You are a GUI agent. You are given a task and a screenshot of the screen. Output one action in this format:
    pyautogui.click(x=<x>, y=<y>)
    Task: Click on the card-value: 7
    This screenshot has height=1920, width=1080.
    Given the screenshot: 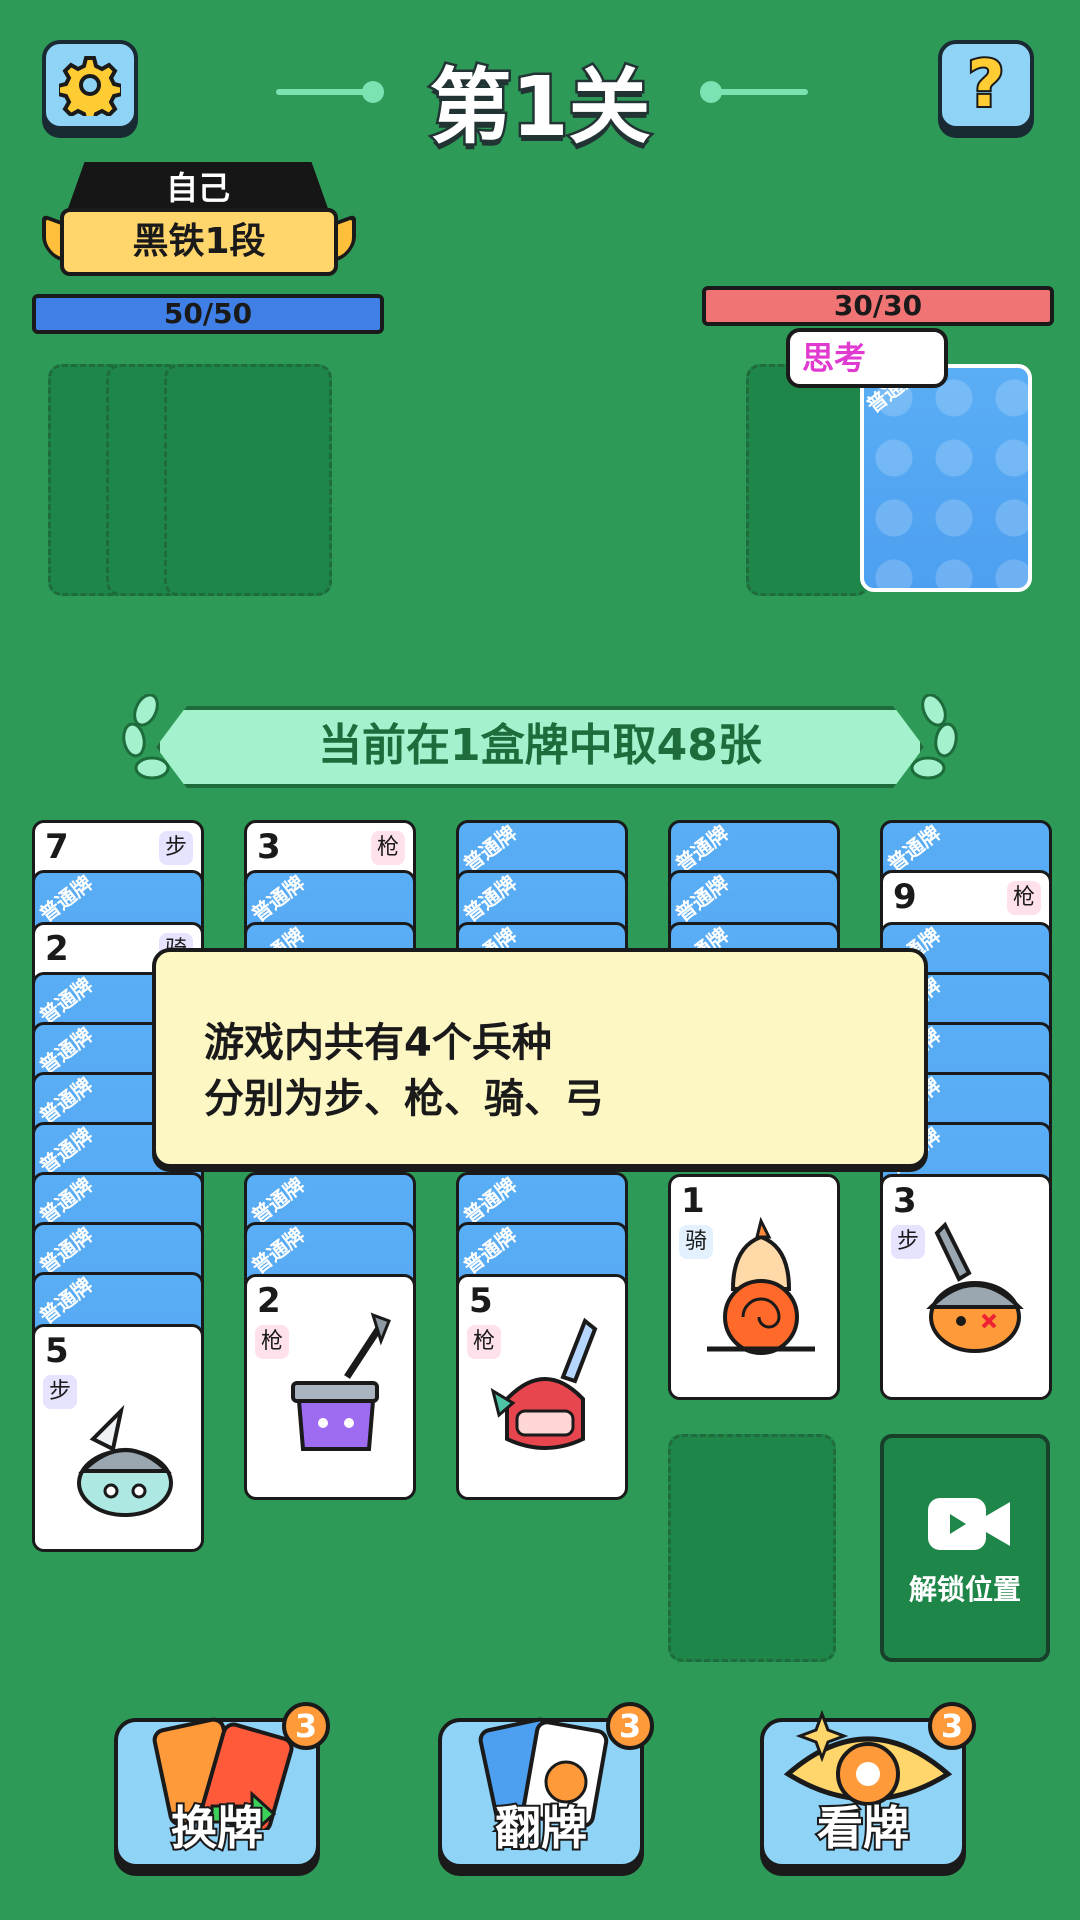 What is the action you would take?
    pyautogui.click(x=57, y=847)
    